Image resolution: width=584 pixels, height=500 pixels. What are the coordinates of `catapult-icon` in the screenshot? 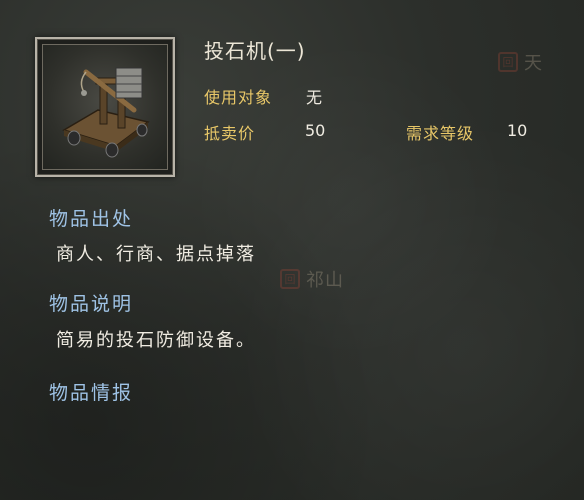 It's located at (105, 107).